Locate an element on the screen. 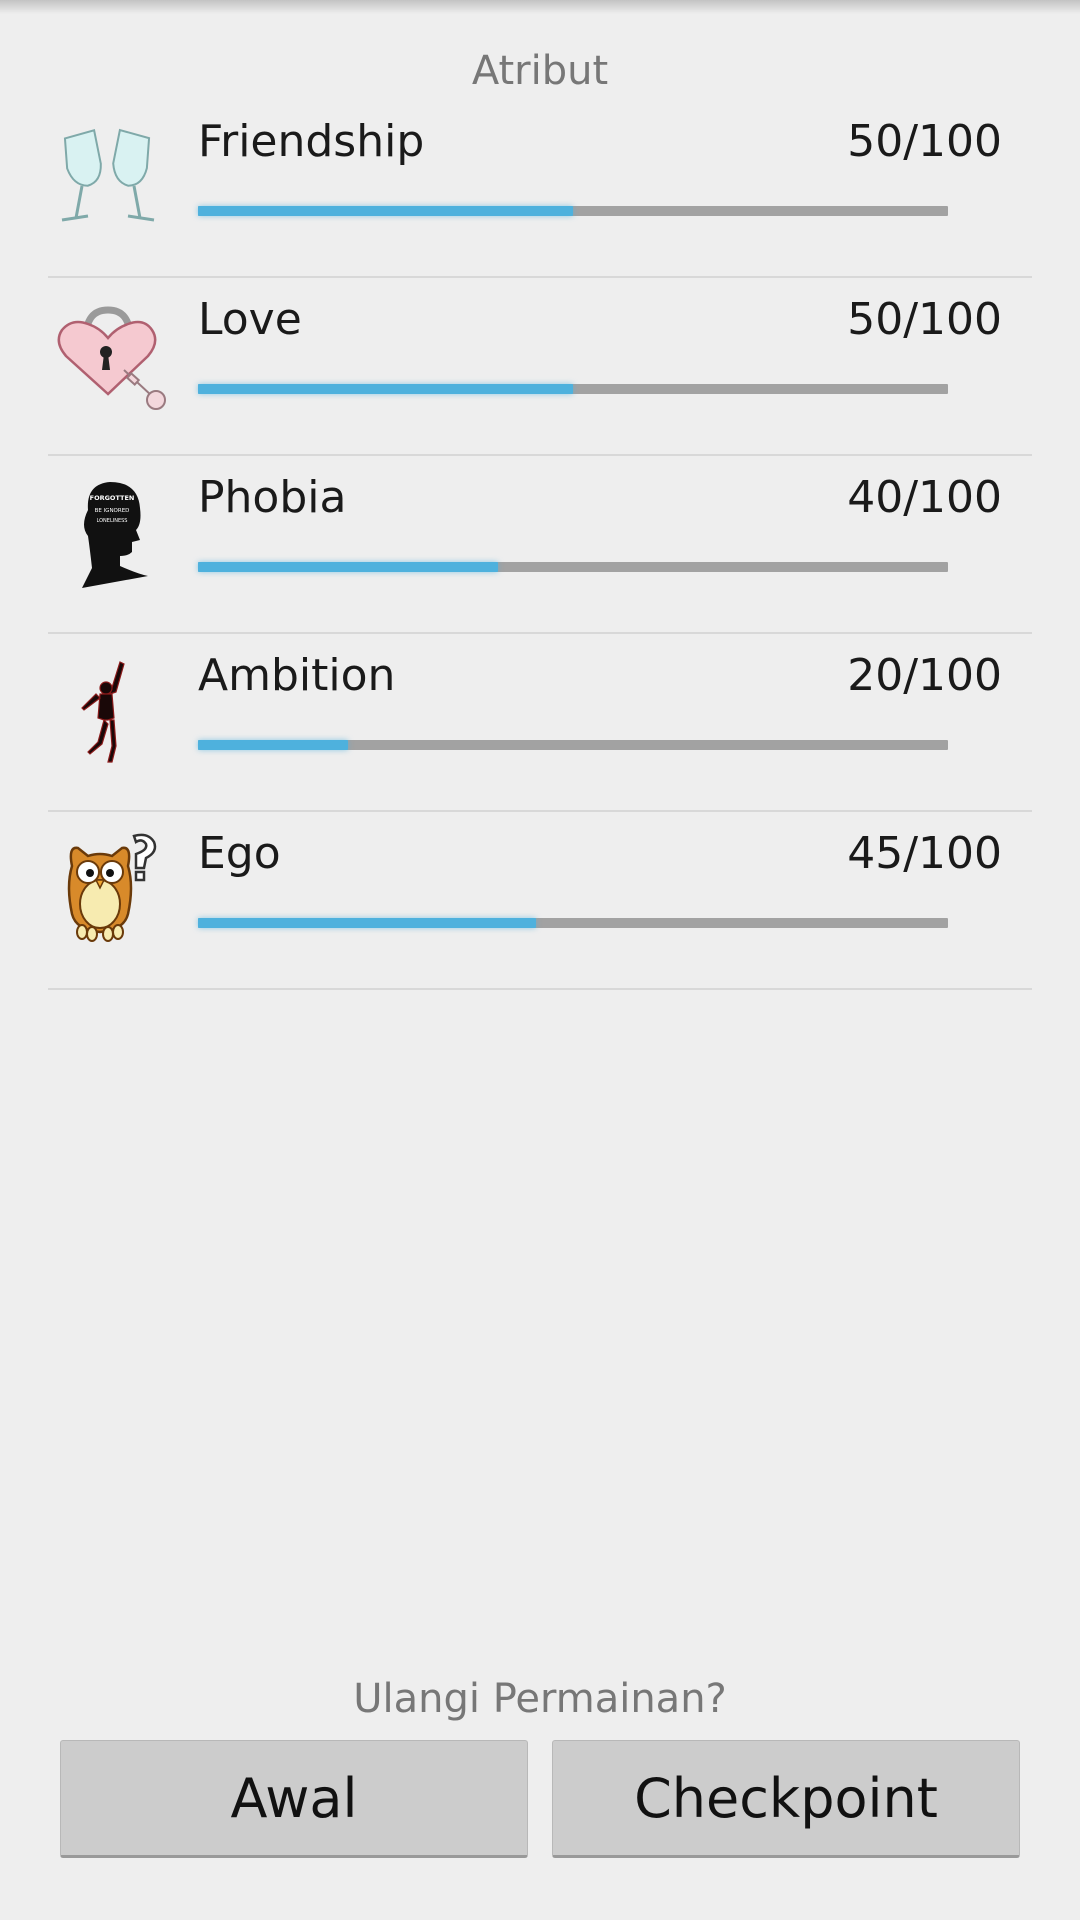  owl-question-icon is located at coordinates (108, 886).